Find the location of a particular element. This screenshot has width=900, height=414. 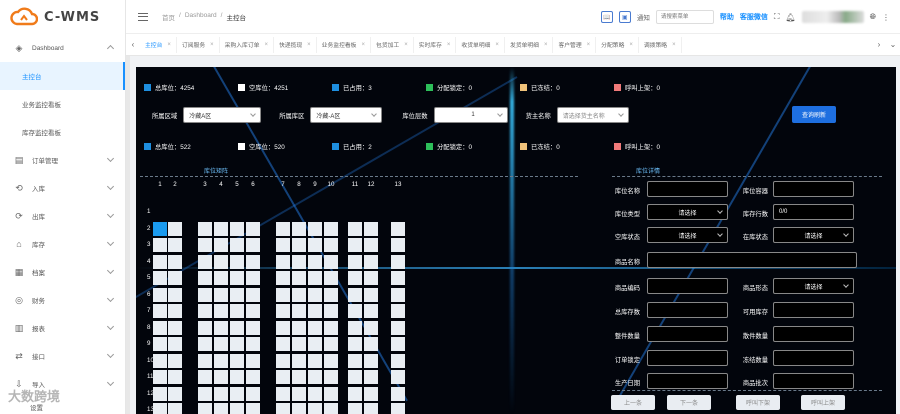

sidebar-item-8: ⇄ 接口 is located at coordinates (62, 356).